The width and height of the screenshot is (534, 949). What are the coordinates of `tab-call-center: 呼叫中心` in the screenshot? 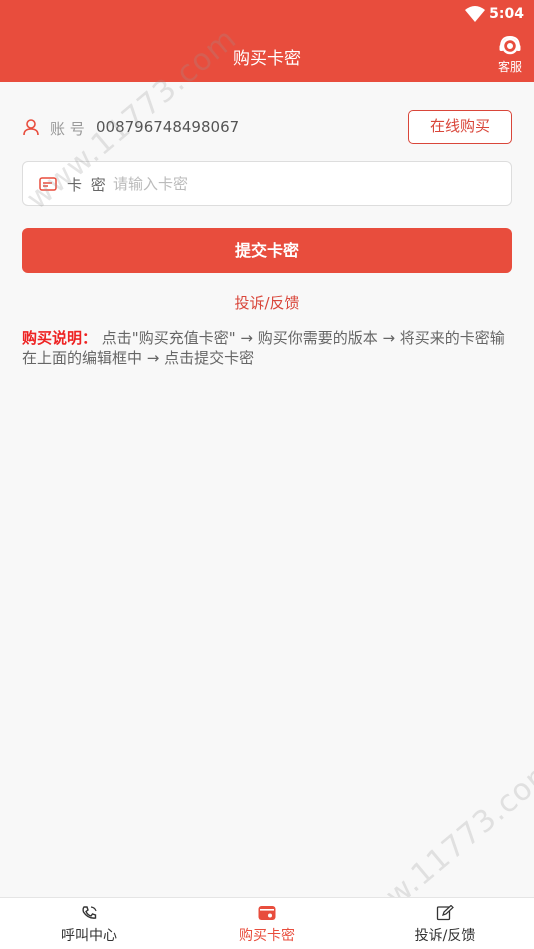 It's located at (89, 923).